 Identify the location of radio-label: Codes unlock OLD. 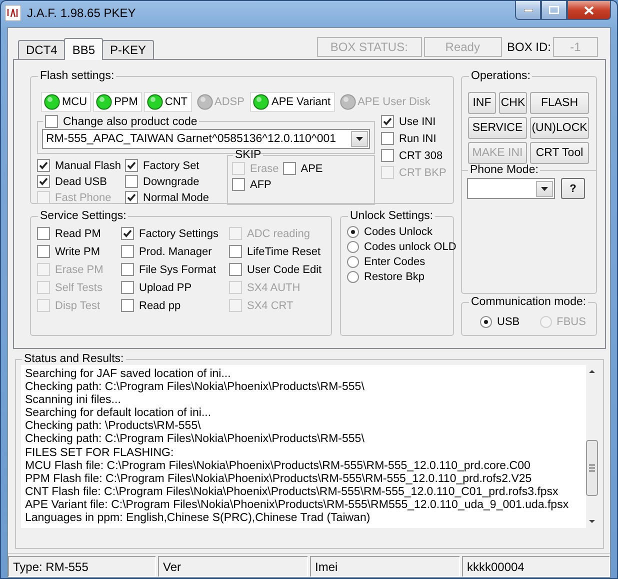
(410, 246).